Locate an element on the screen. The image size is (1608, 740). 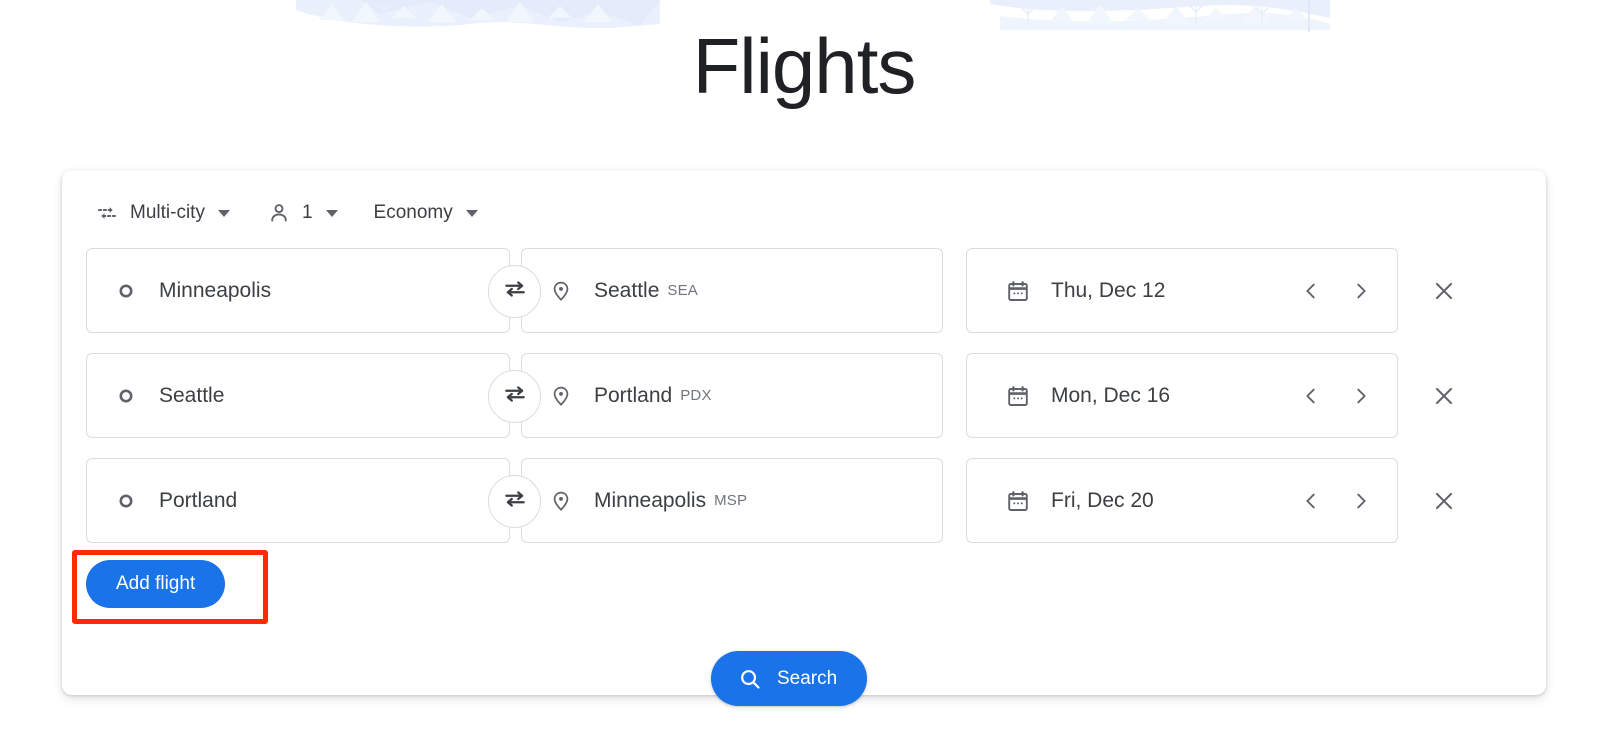
add-flight-button: Add flight is located at coordinates (156, 584).